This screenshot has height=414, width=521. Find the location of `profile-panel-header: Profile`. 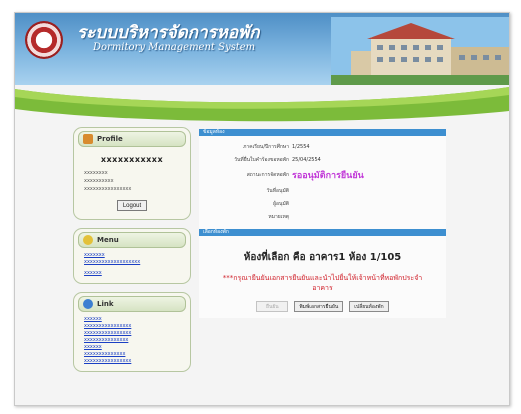

profile-panel-header: Profile is located at coordinates (132, 139).